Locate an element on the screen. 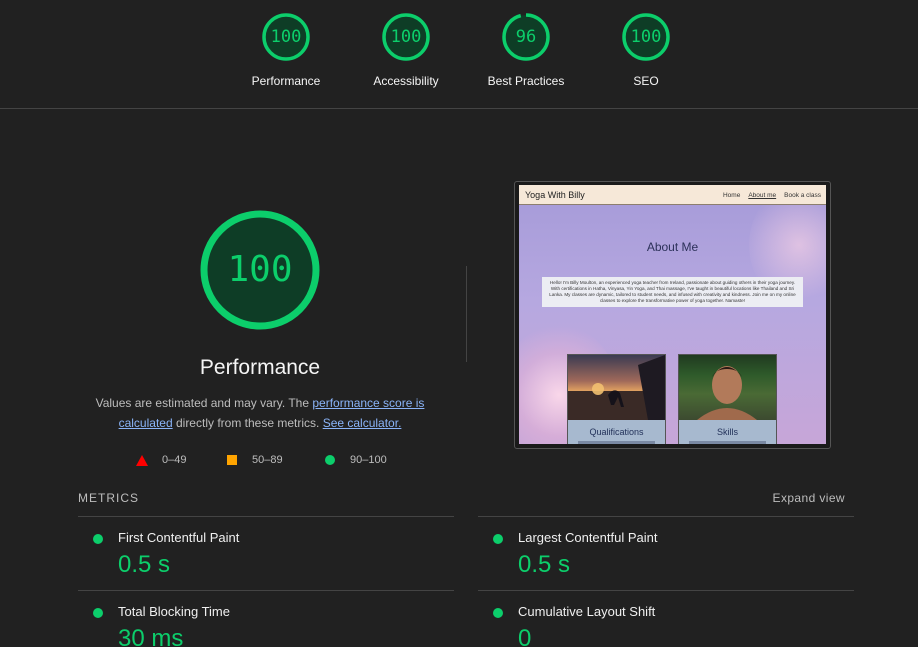 The width and height of the screenshot is (918, 647). site-brand: Yoga With Billy is located at coordinates (555, 195).